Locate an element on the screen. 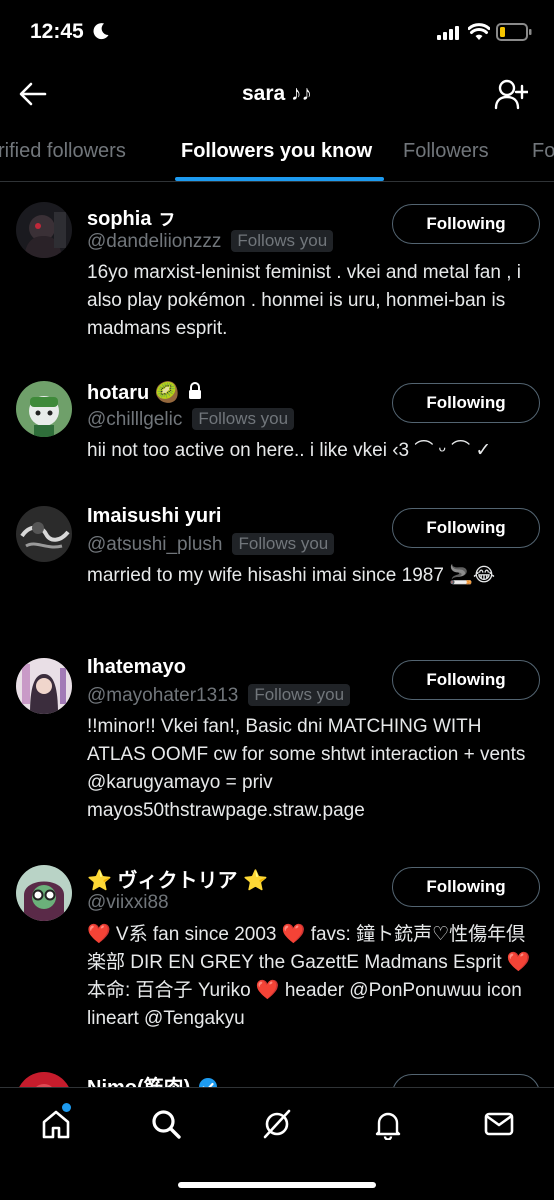 The height and width of the screenshot is (1200, 554). verified-badge-icon is located at coordinates (207, 1082).